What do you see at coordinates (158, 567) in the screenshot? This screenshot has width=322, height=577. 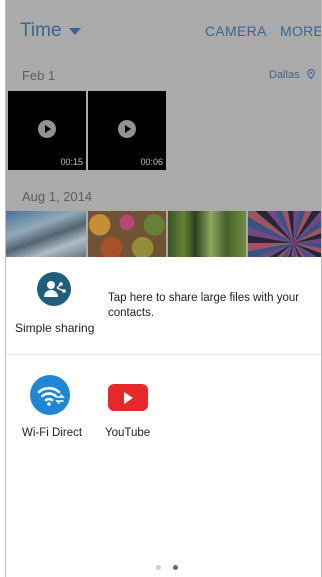 I see `page-indicator-dot` at bounding box center [158, 567].